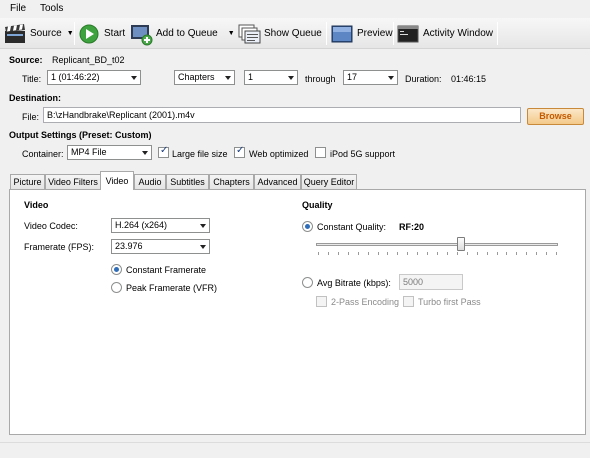 This screenshot has height=458, width=590. Describe the element at coordinates (320, 79) in the screenshot. I see `through-label: through` at that location.